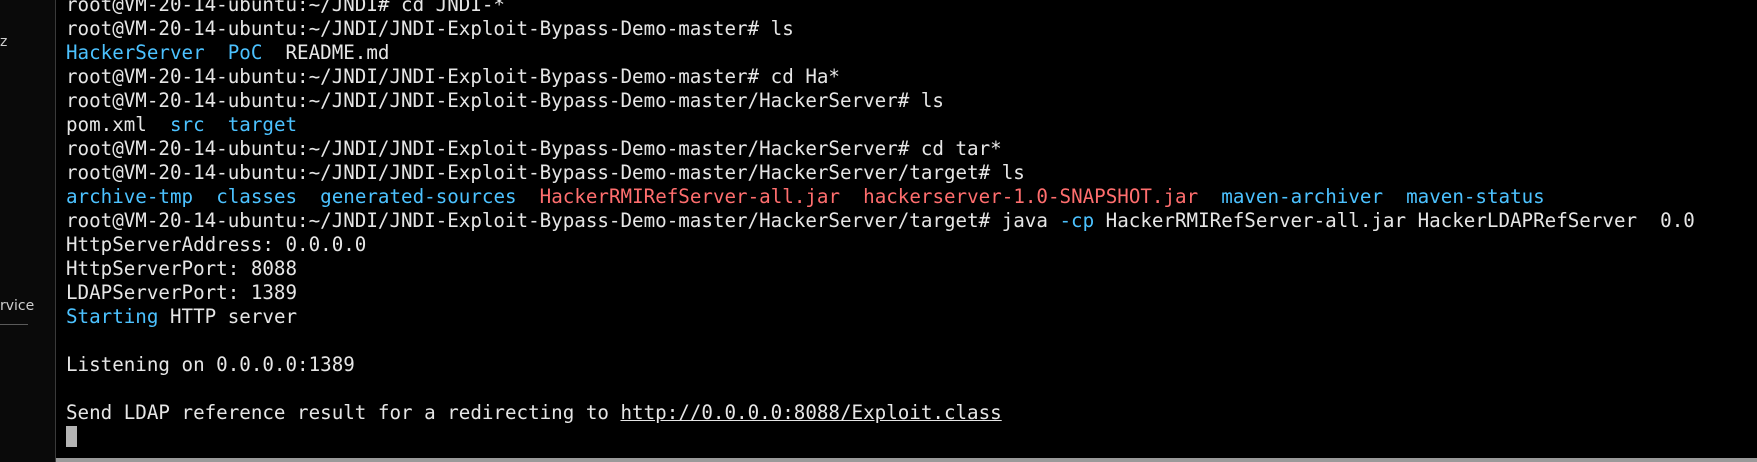 This screenshot has width=1757, height=462. I want to click on output-text: LDAPServerPort: 1389, so click(182, 292).